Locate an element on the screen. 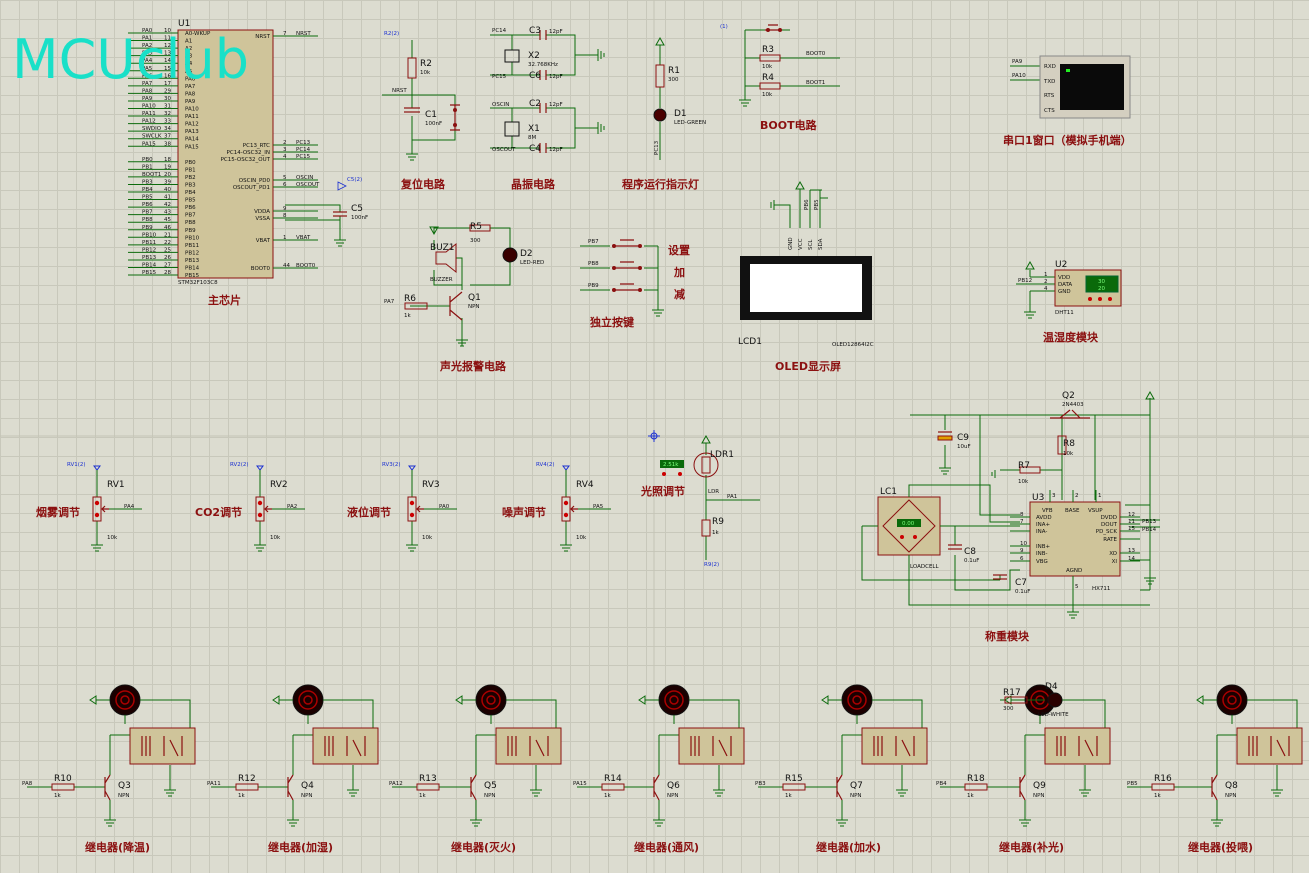  mcu-right-func-5: OSCOUT_PD1 is located at coordinates (251, 188).